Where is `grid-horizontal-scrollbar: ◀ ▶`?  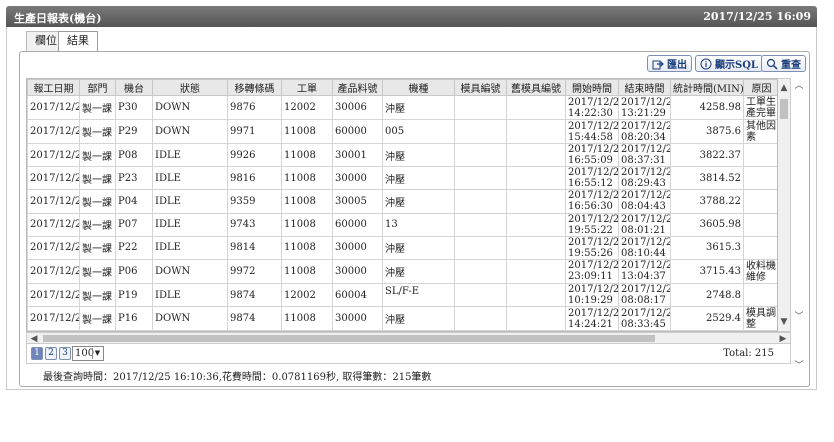 grid-horizontal-scrollbar: ◀ ▶ is located at coordinates (408, 338).